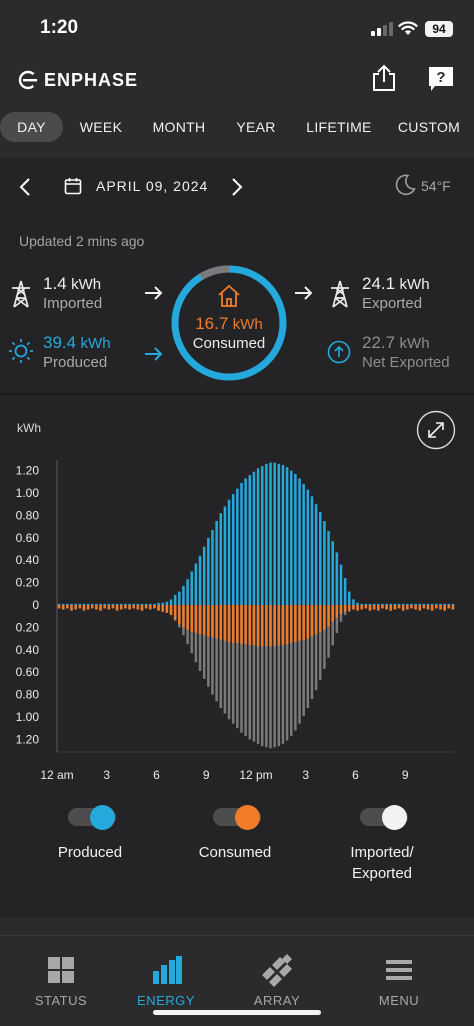  What do you see at coordinates (399, 976) in the screenshot?
I see `nav-menu: MENU` at bounding box center [399, 976].